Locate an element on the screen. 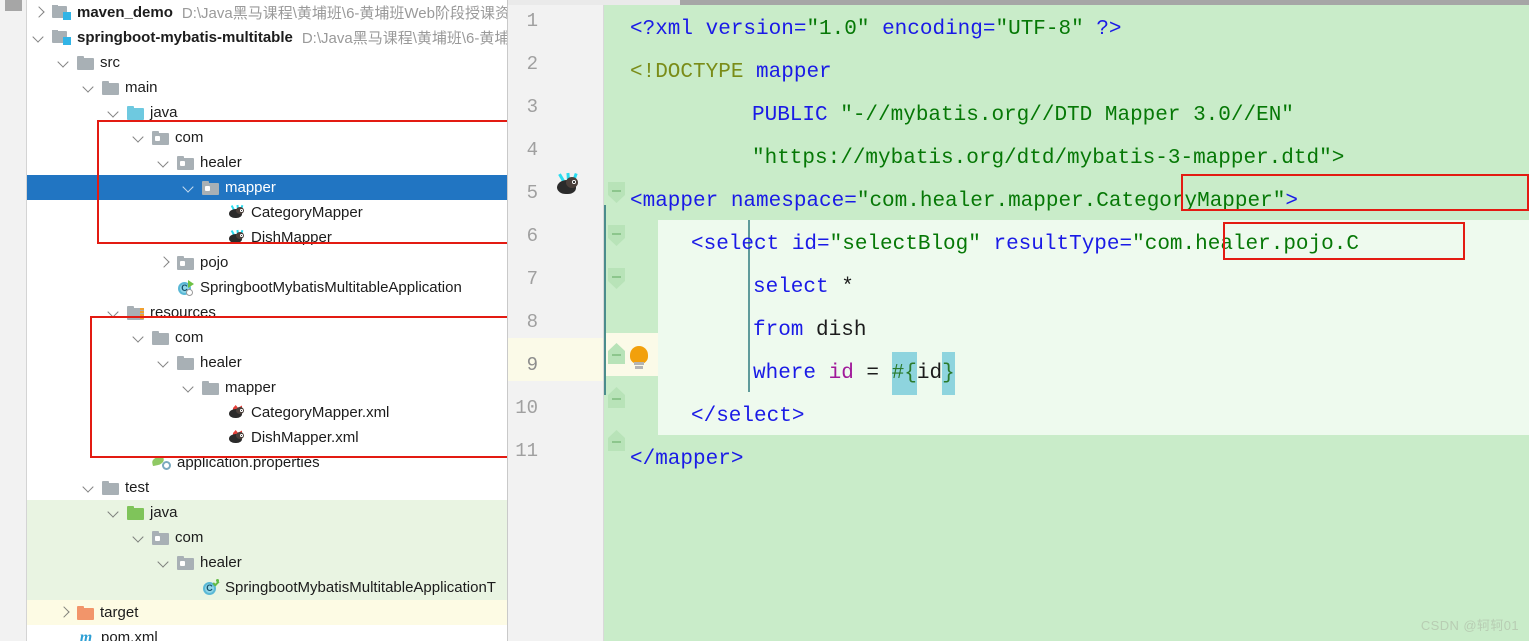  code-line-2: <!DOCTYPE mapper is located at coordinates (731, 72).